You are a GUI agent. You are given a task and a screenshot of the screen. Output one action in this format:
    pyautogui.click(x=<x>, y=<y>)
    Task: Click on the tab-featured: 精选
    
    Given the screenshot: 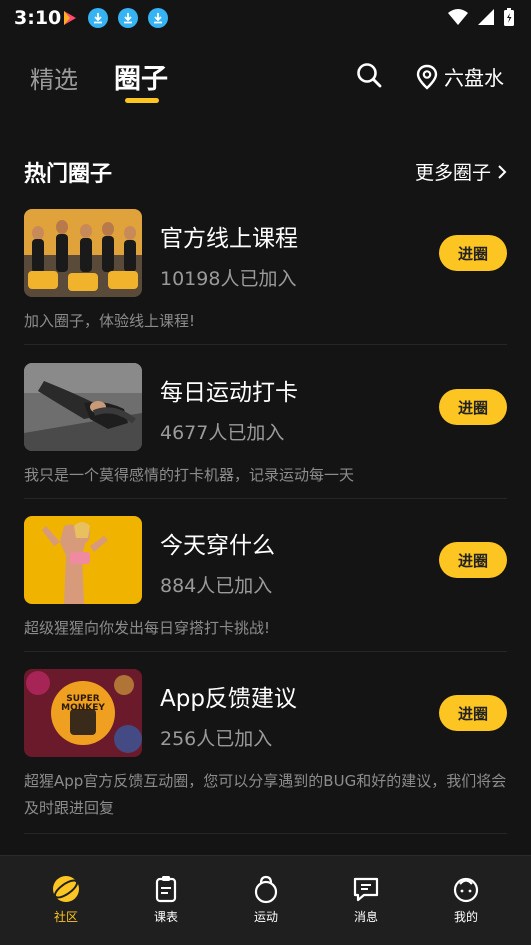 What is the action you would take?
    pyautogui.click(x=54, y=77)
    